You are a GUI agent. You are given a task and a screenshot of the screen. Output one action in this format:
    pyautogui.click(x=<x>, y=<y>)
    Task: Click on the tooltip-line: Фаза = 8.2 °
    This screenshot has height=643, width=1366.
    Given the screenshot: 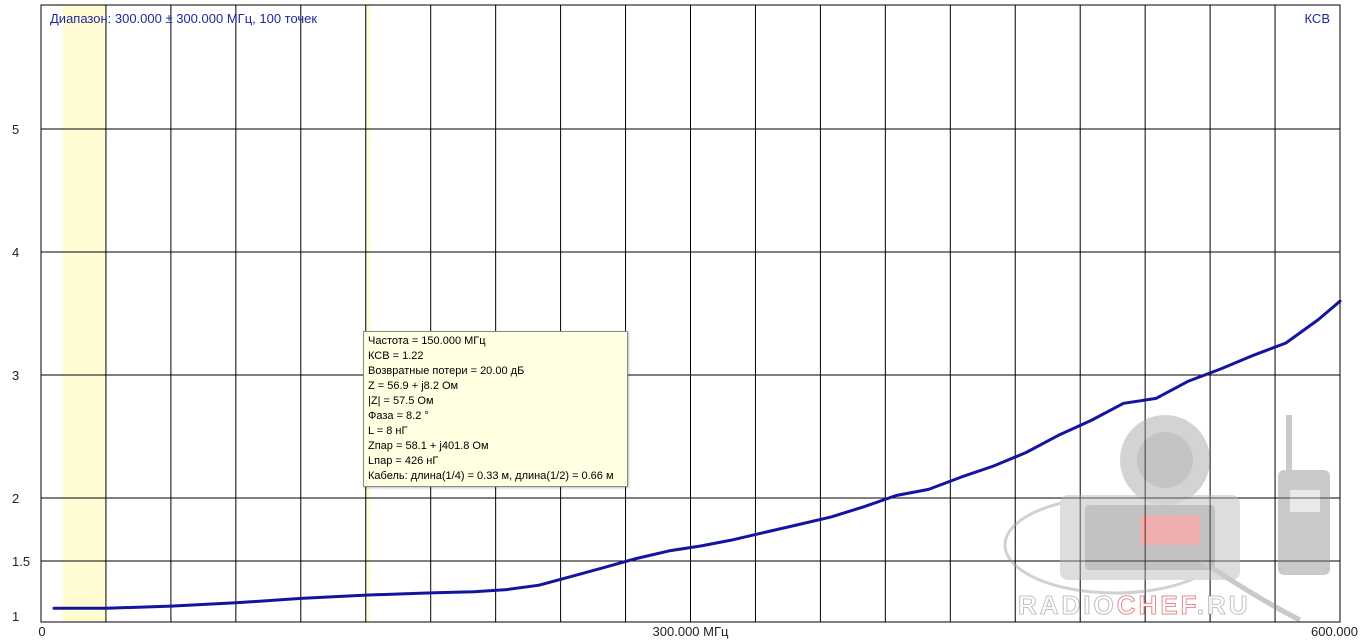 What is the action you would take?
    pyautogui.click(x=398, y=416)
    